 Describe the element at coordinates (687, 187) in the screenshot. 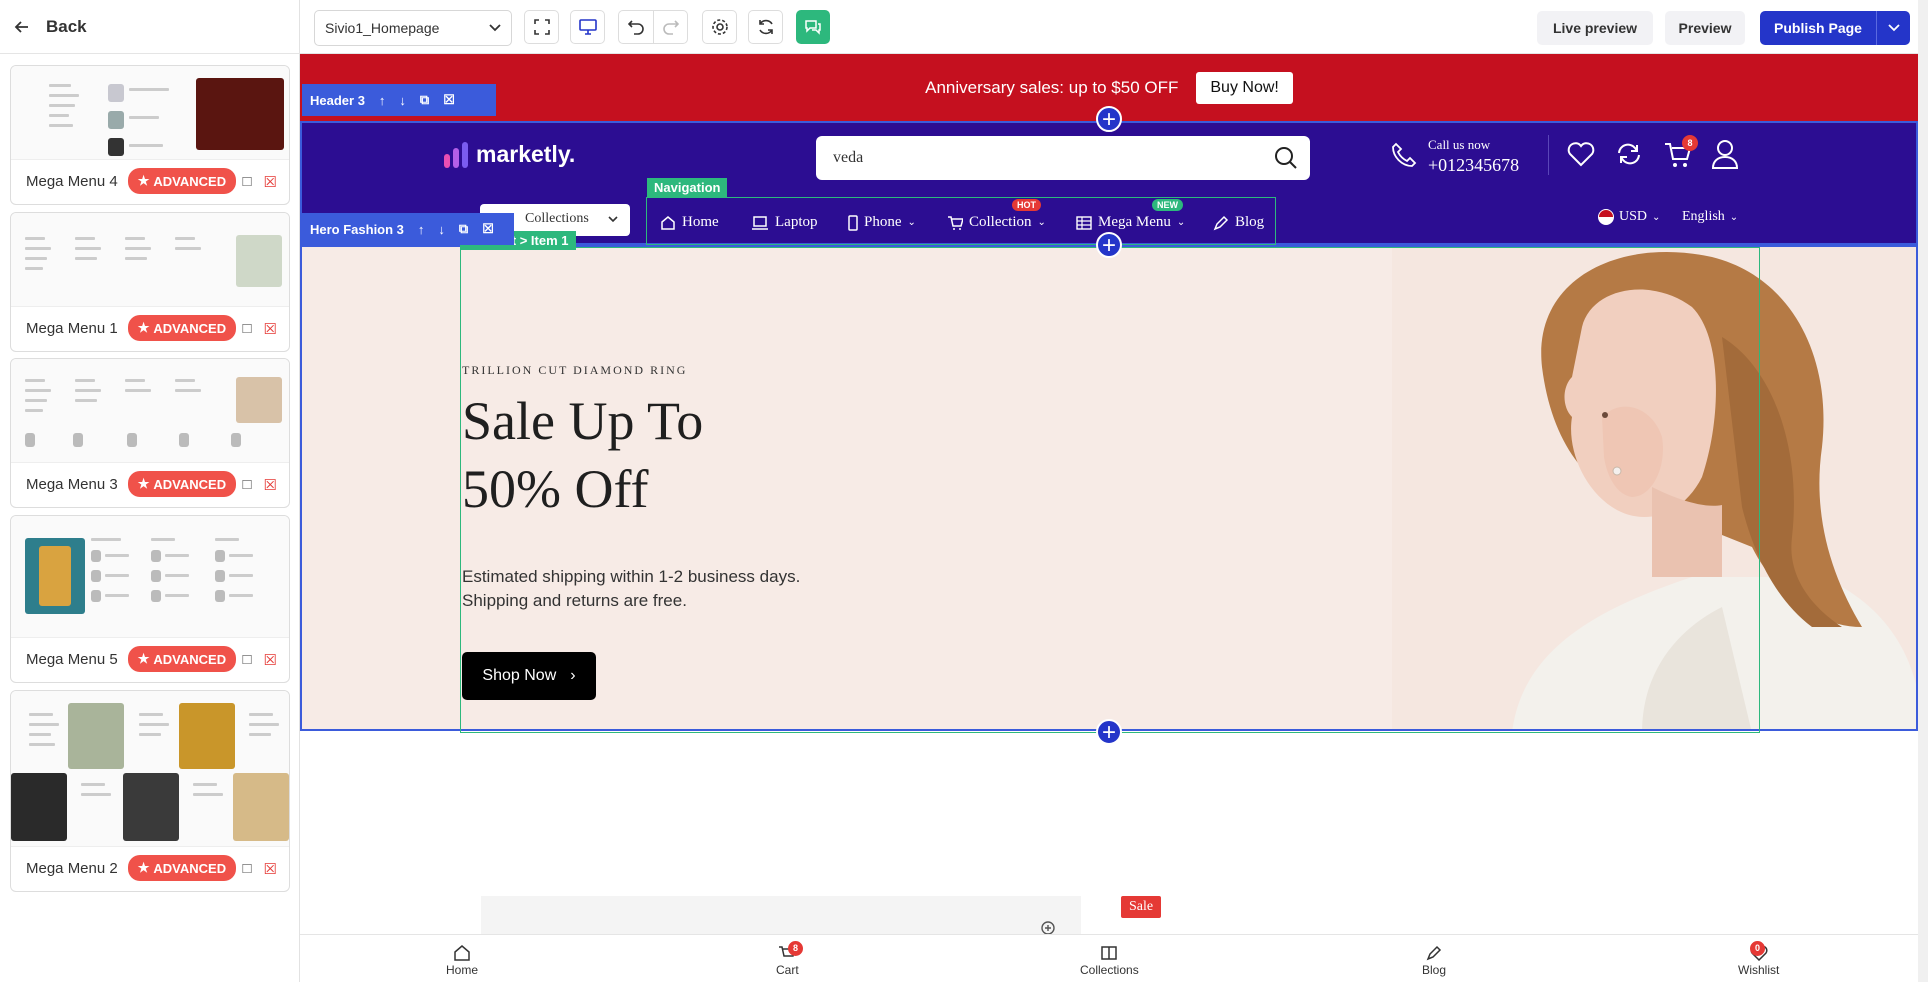

I see `navigation-tag: Navigation` at that location.